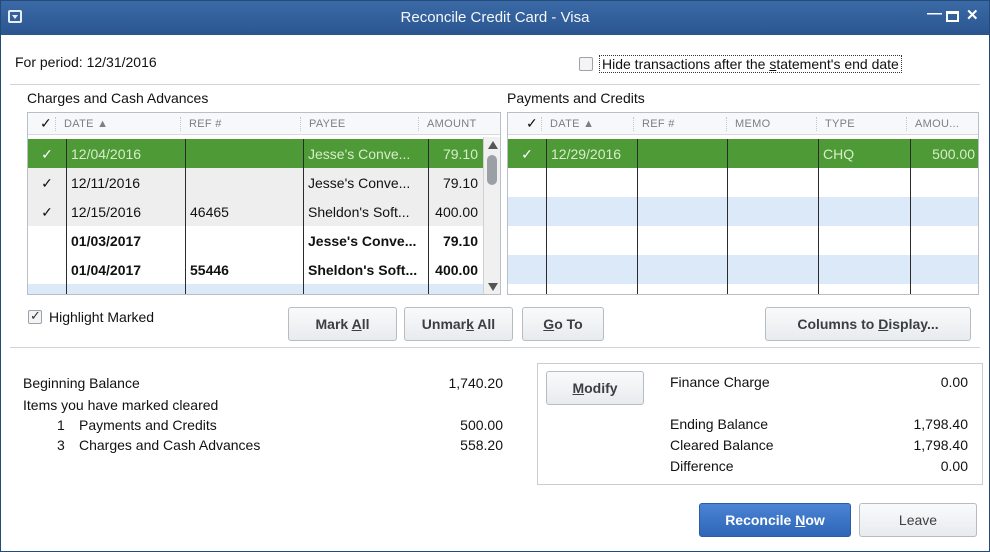 The image size is (990, 552). What do you see at coordinates (81, 124) in the screenshot?
I see `charges-col-date: DATE ▲` at bounding box center [81, 124].